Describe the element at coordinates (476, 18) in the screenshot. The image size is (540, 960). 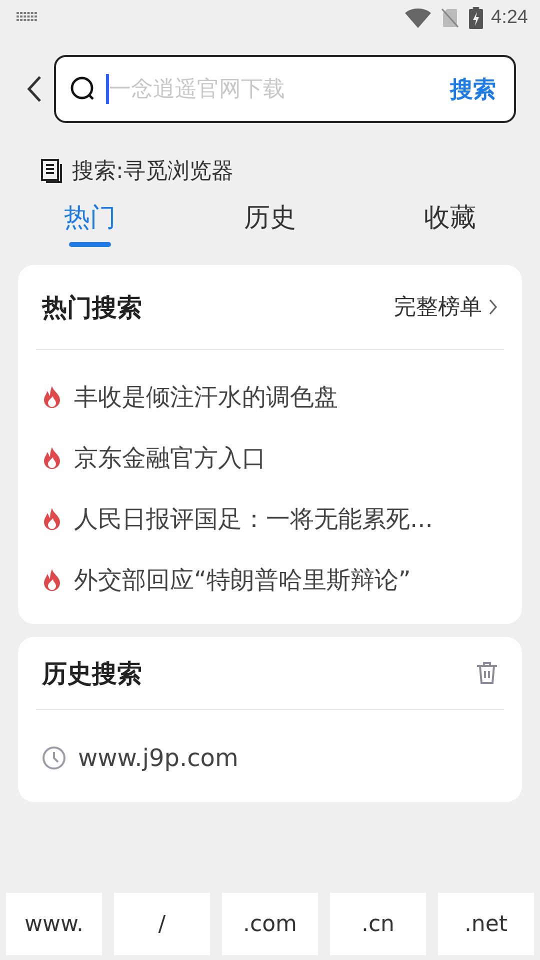
I see `battery-icon` at that location.